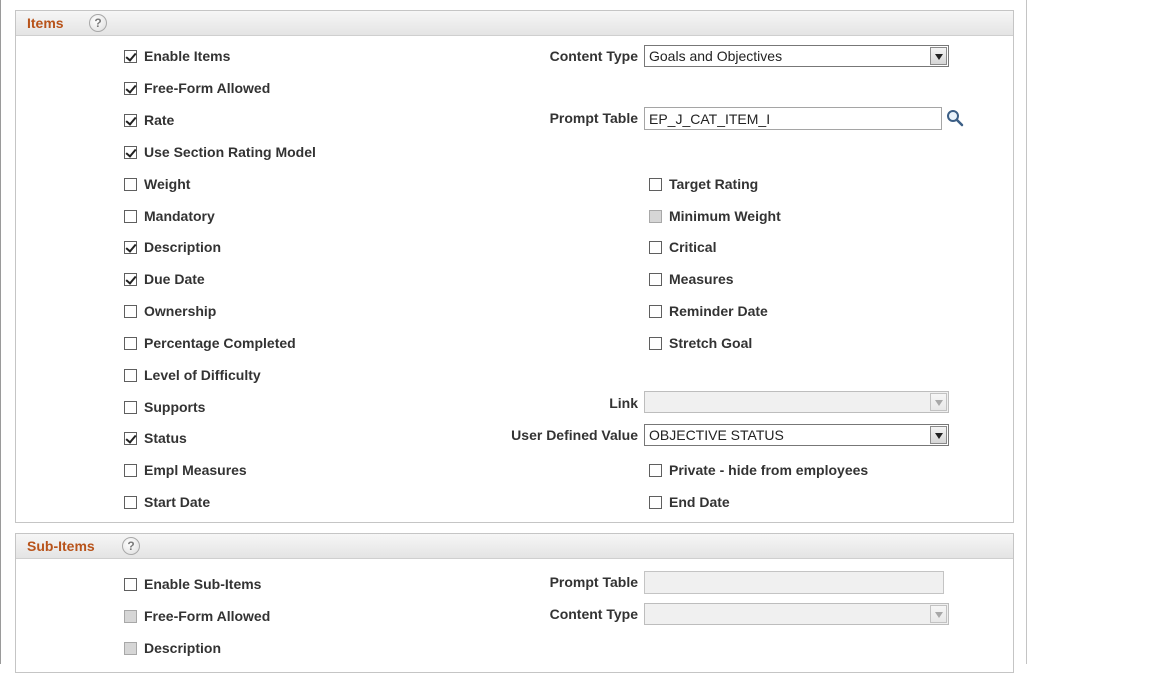  I want to click on reminder-date-checkbox, so click(655, 311).